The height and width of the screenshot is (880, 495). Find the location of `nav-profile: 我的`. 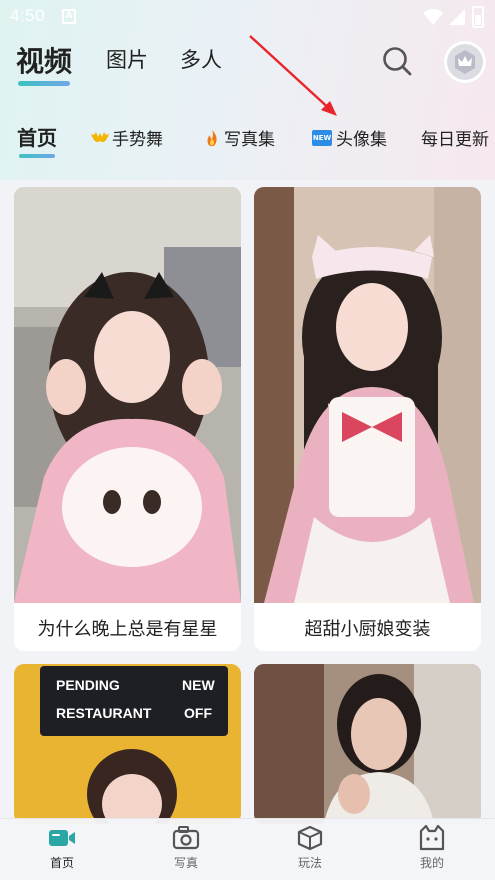

nav-profile: 我的 is located at coordinates (432, 848).